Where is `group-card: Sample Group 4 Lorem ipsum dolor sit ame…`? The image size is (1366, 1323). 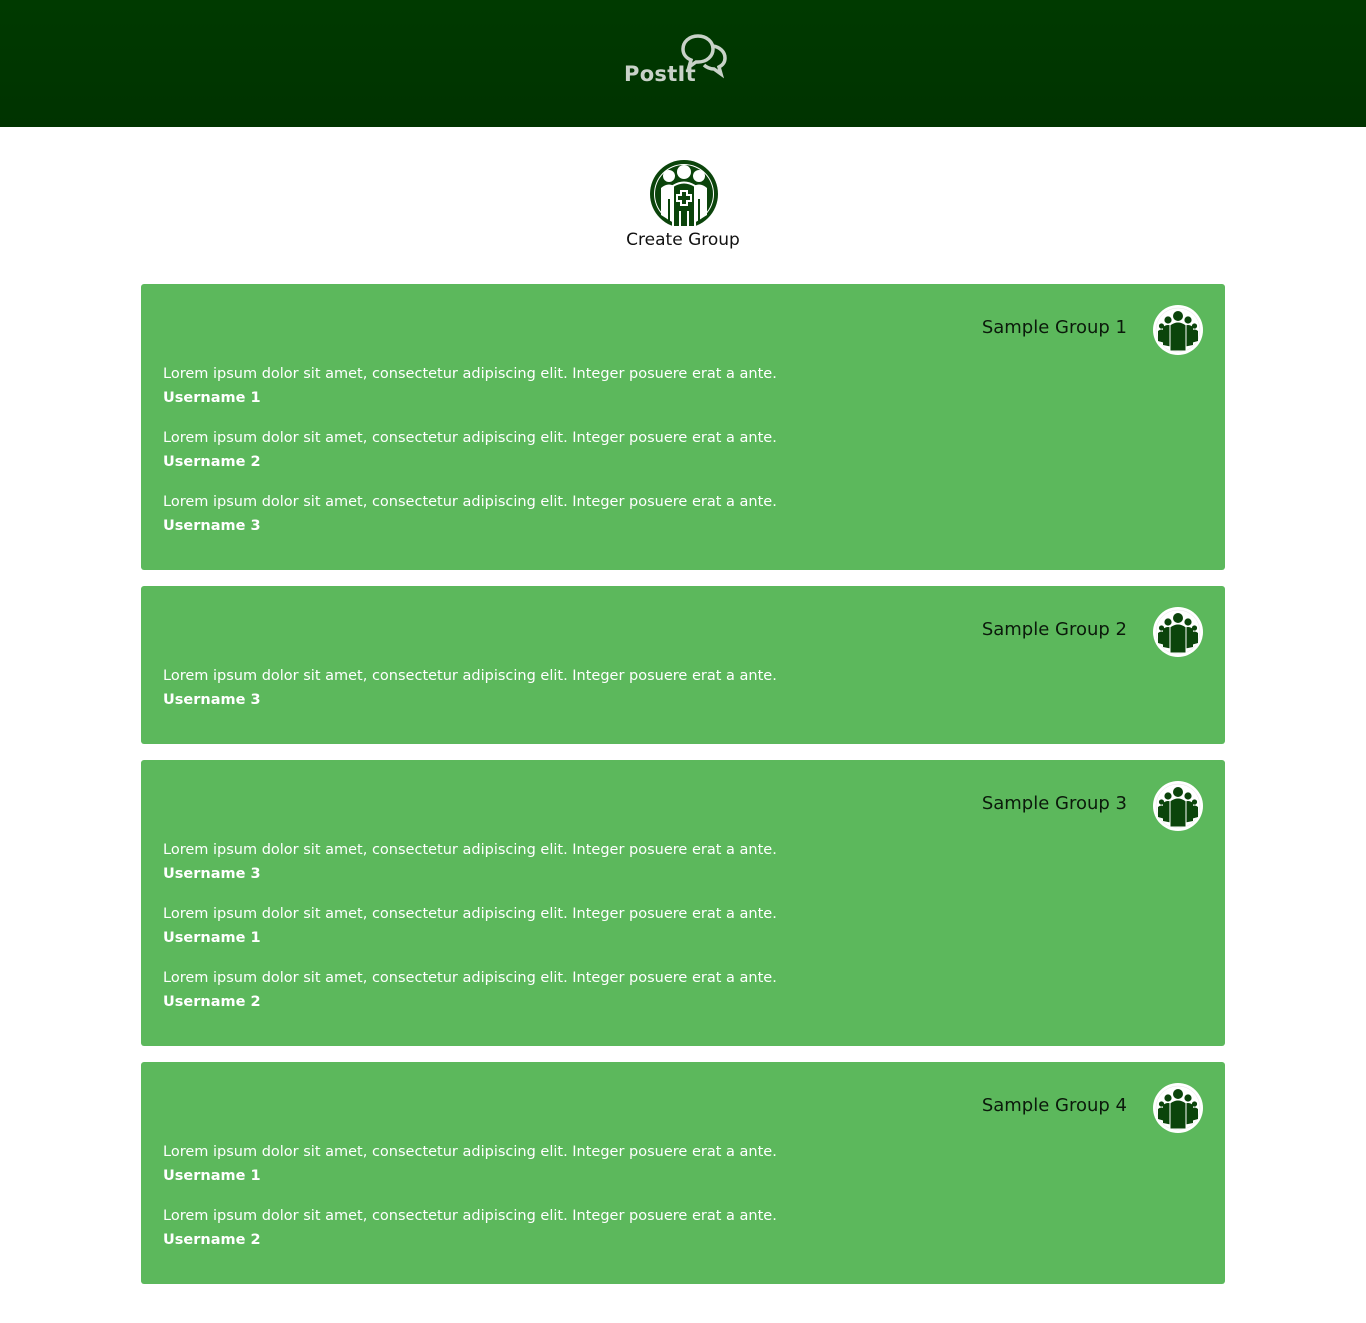
group-card: Sample Group 4 Lorem ipsum dolor sit ame… is located at coordinates (683, 1173).